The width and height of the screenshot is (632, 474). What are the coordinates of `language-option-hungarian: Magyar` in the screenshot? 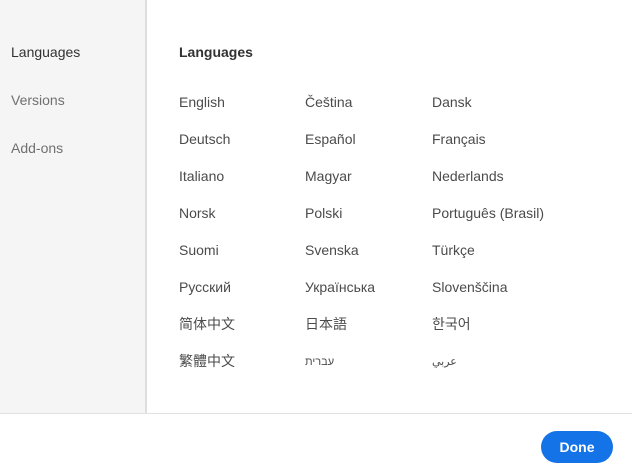 It's located at (328, 176).